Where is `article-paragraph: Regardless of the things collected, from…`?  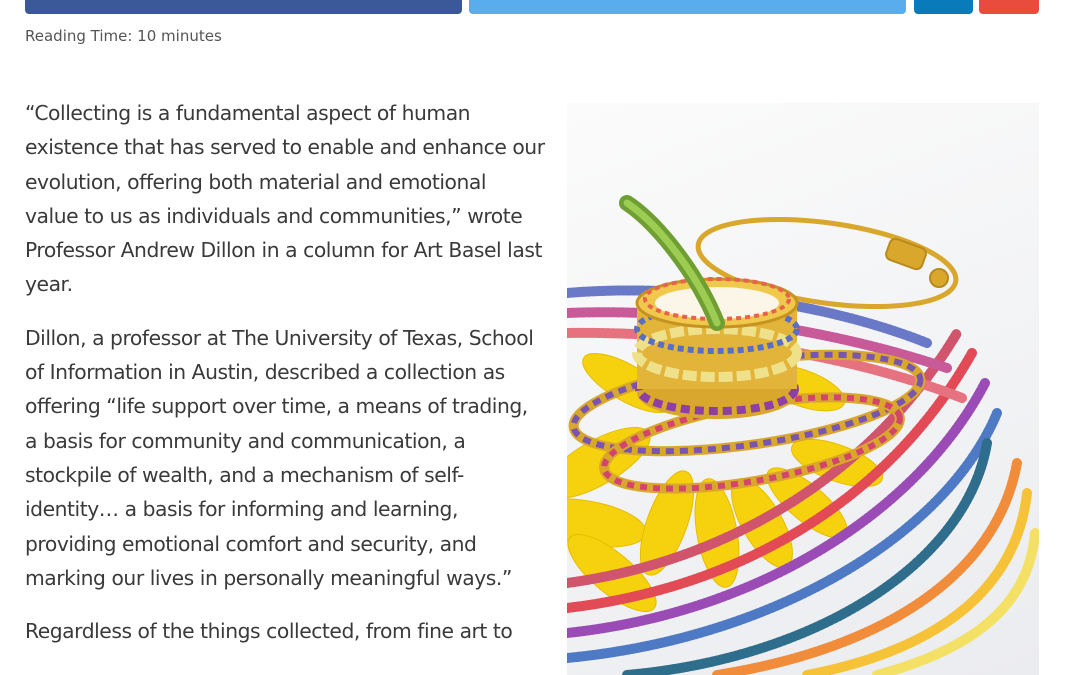
article-paragraph: Regardless of the things collected, from… is located at coordinates (269, 631).